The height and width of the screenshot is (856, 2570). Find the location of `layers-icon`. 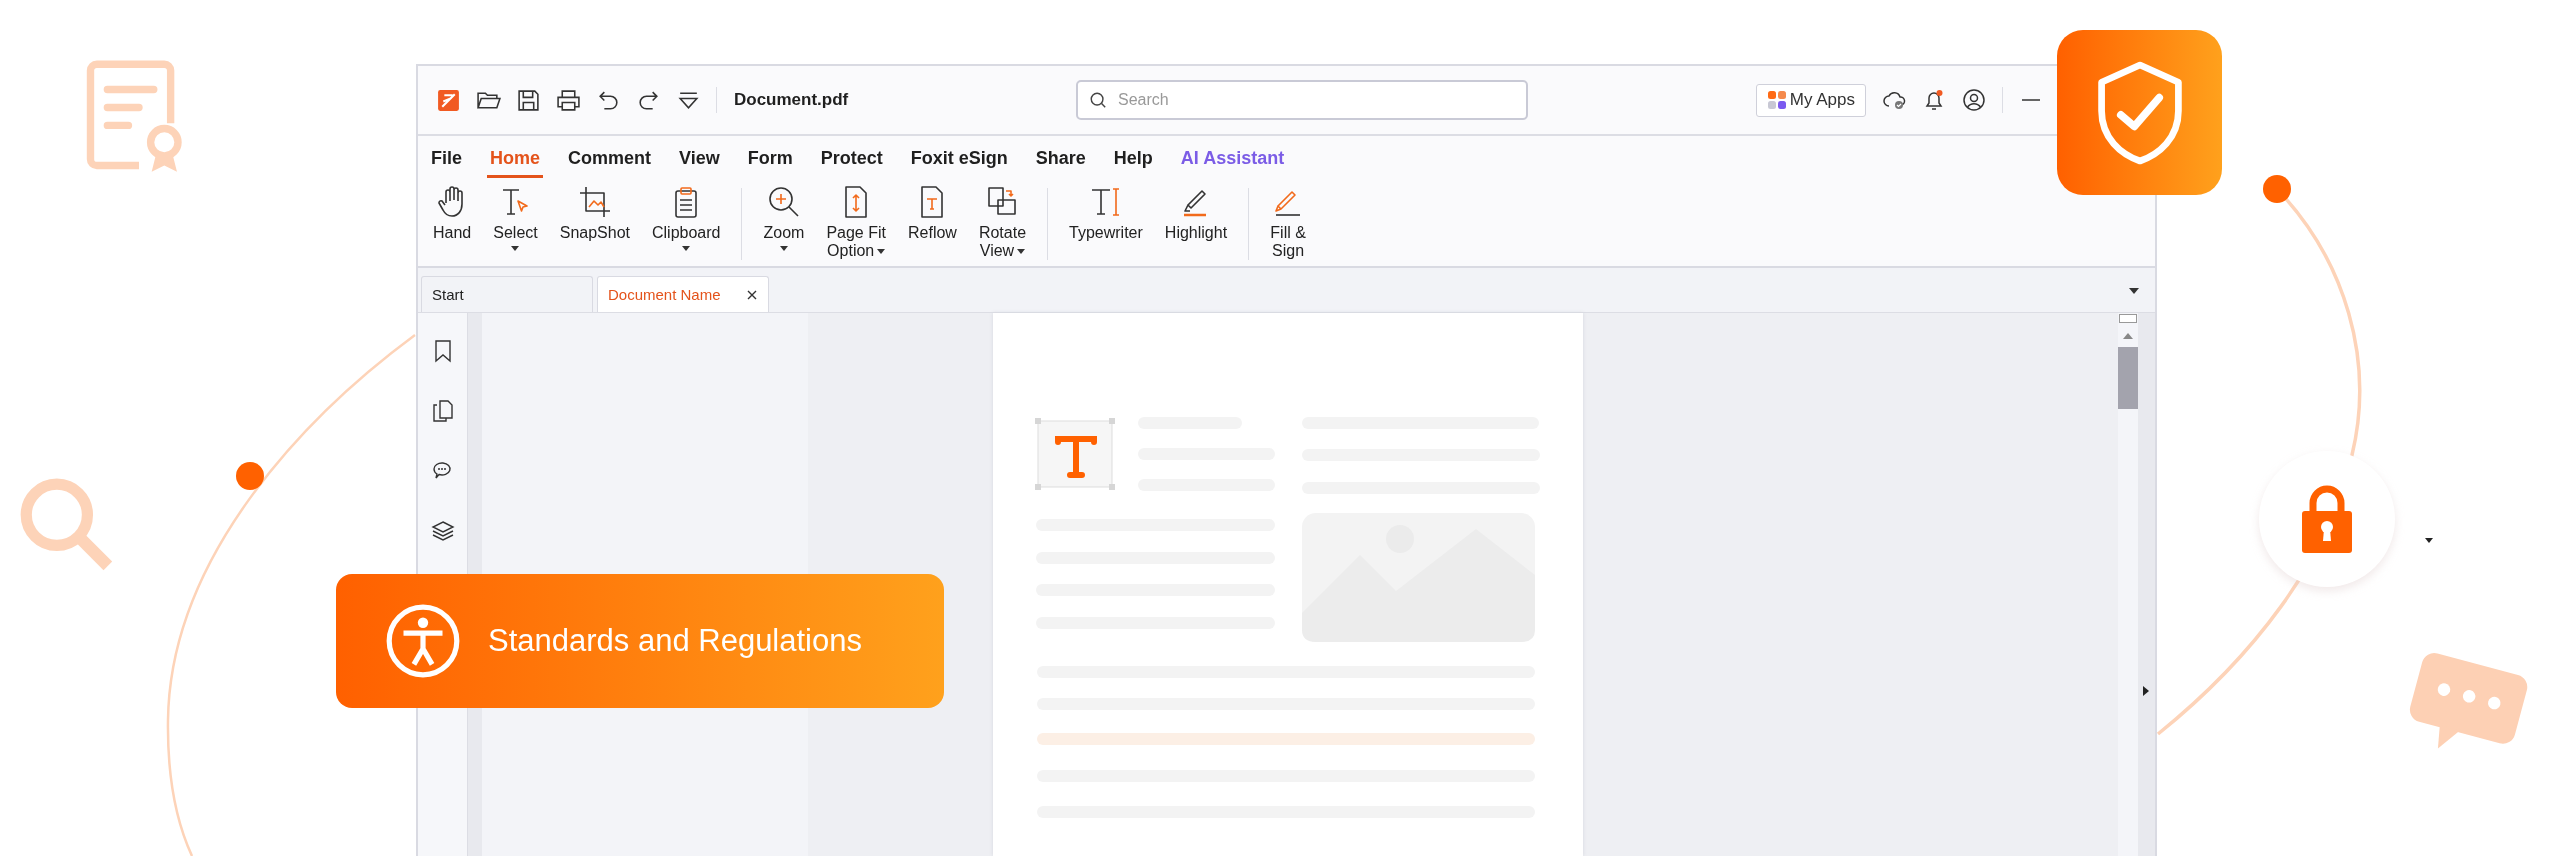

layers-icon is located at coordinates (442, 531).